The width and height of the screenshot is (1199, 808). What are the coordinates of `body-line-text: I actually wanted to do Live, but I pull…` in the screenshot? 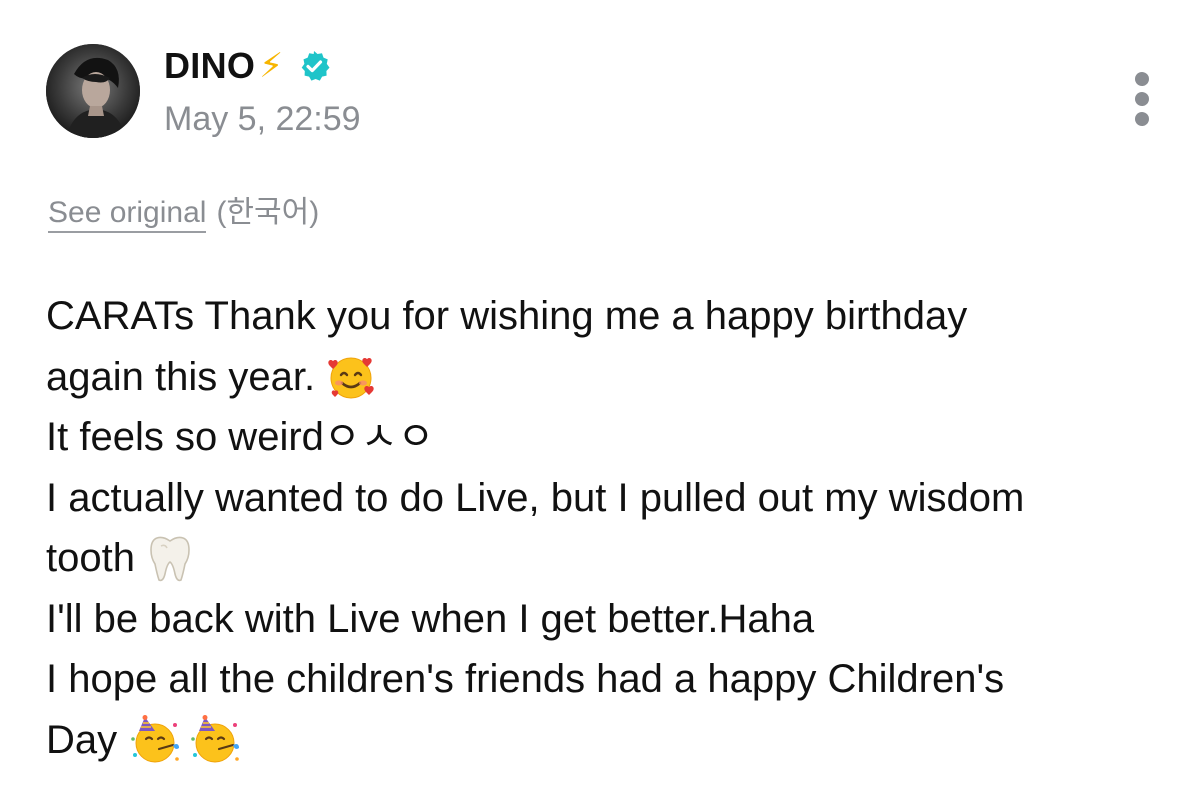 It's located at (535, 497).